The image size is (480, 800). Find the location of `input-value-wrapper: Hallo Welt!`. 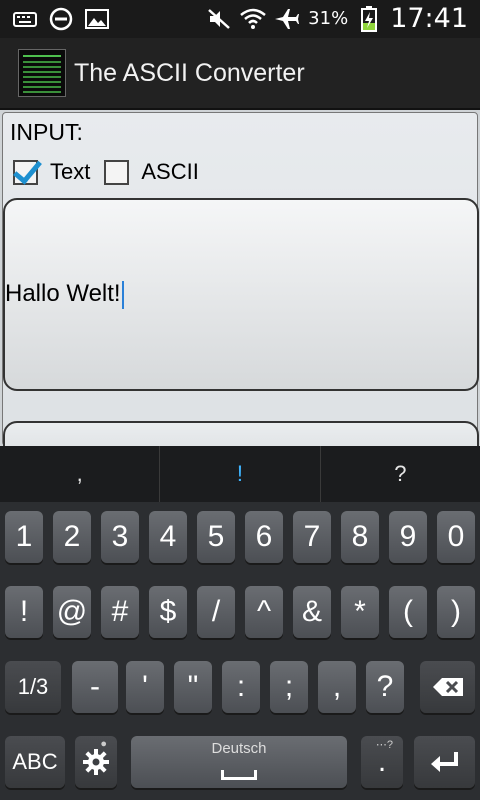

input-value-wrapper: Hallo Welt! is located at coordinates (64, 294).